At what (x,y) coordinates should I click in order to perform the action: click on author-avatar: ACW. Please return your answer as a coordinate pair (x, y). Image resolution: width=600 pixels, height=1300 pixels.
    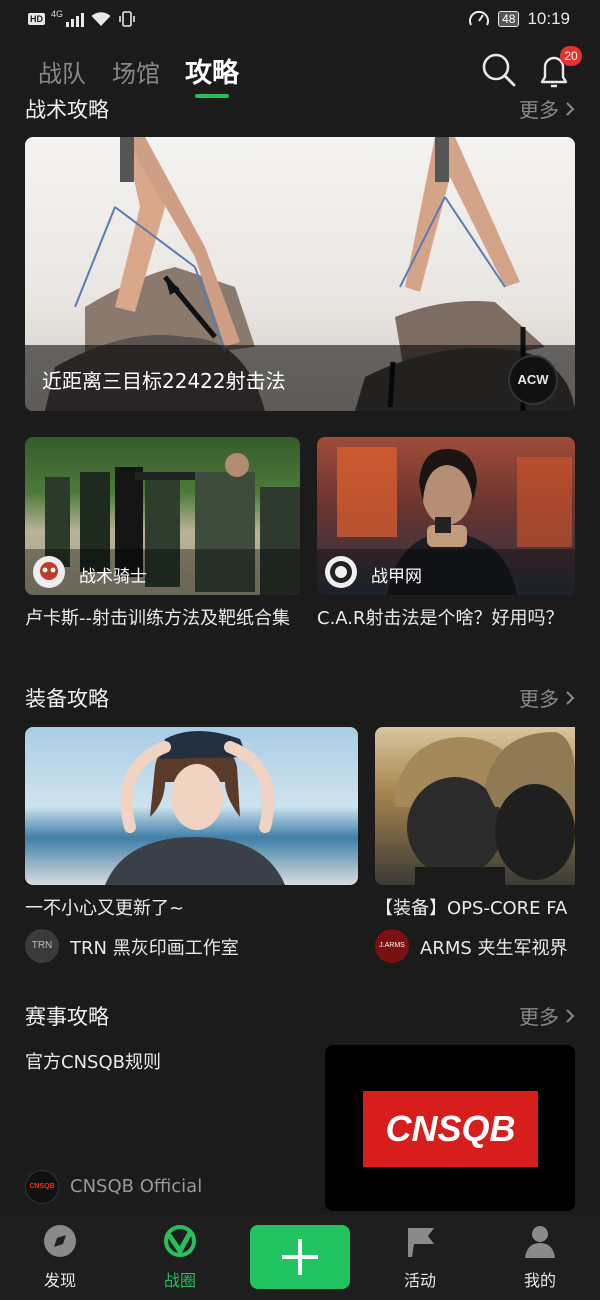
    Looking at the image, I should click on (533, 380).